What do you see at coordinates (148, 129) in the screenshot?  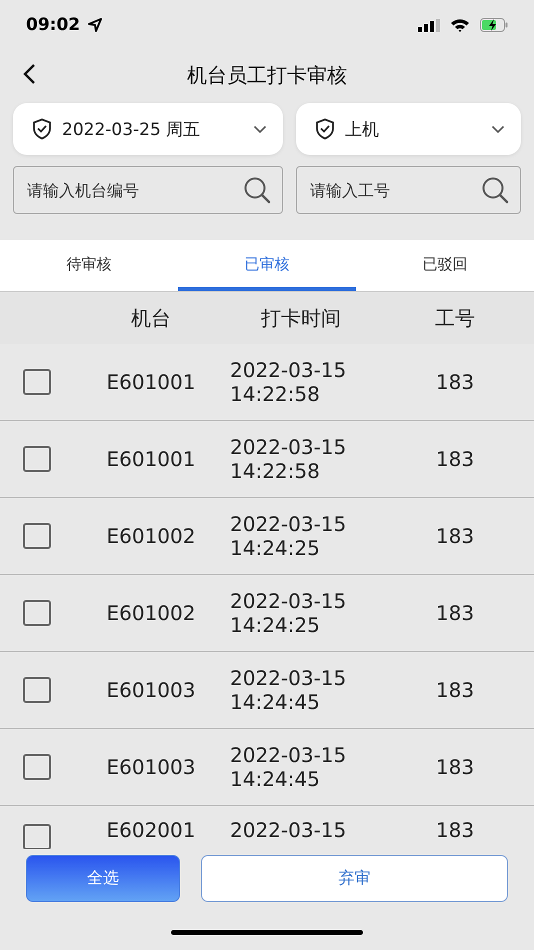 I see `dropdown: 2022-03-25 周五` at bounding box center [148, 129].